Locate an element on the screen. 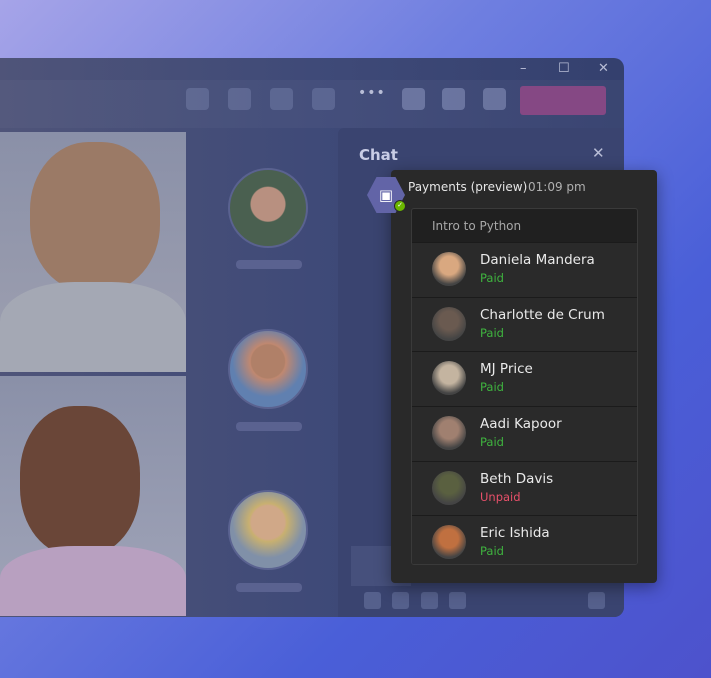 The image size is (711, 678). student-row: Aadi Kapoor Paid is located at coordinates (524, 433).